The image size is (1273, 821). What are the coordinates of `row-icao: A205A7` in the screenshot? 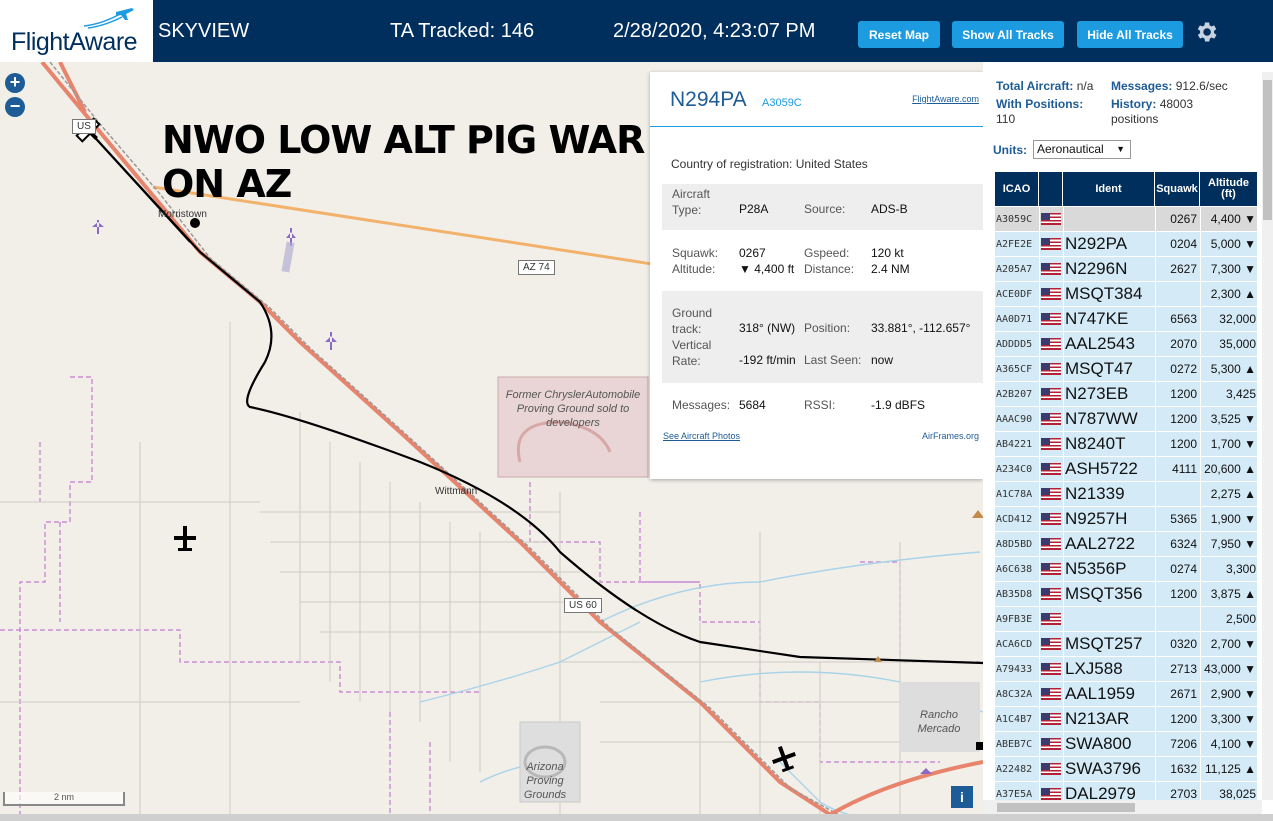 It's located at (1014, 269).